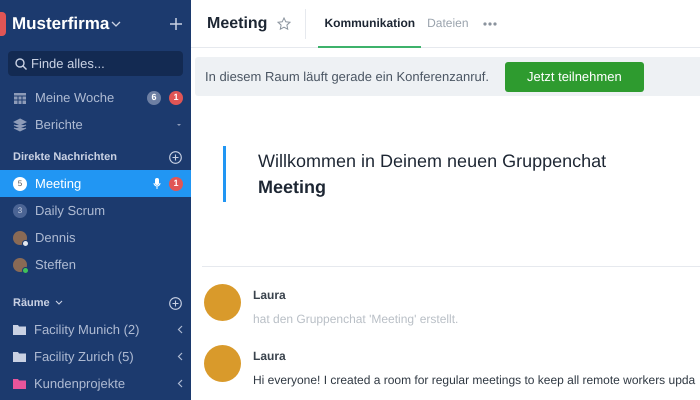  Describe the element at coordinates (65, 157) in the screenshot. I see `section-title: Direkte Nachrichten` at that location.